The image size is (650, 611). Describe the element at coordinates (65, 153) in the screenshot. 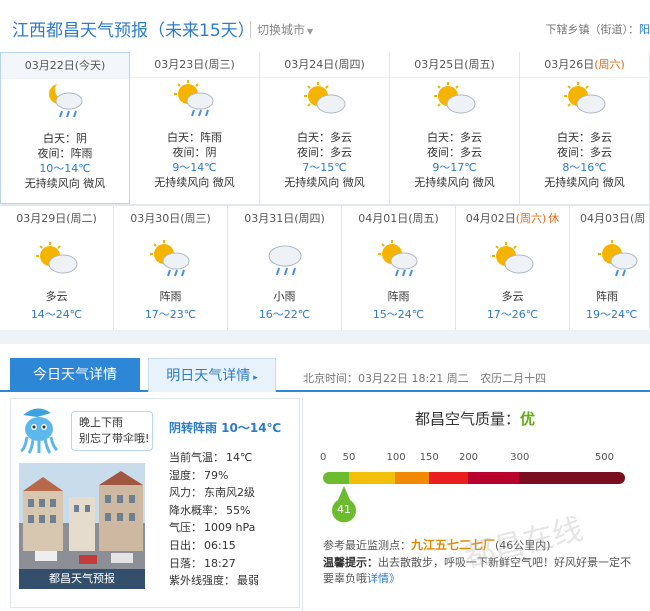

I see `forecast-night-cond: 夜间：阵雨` at that location.